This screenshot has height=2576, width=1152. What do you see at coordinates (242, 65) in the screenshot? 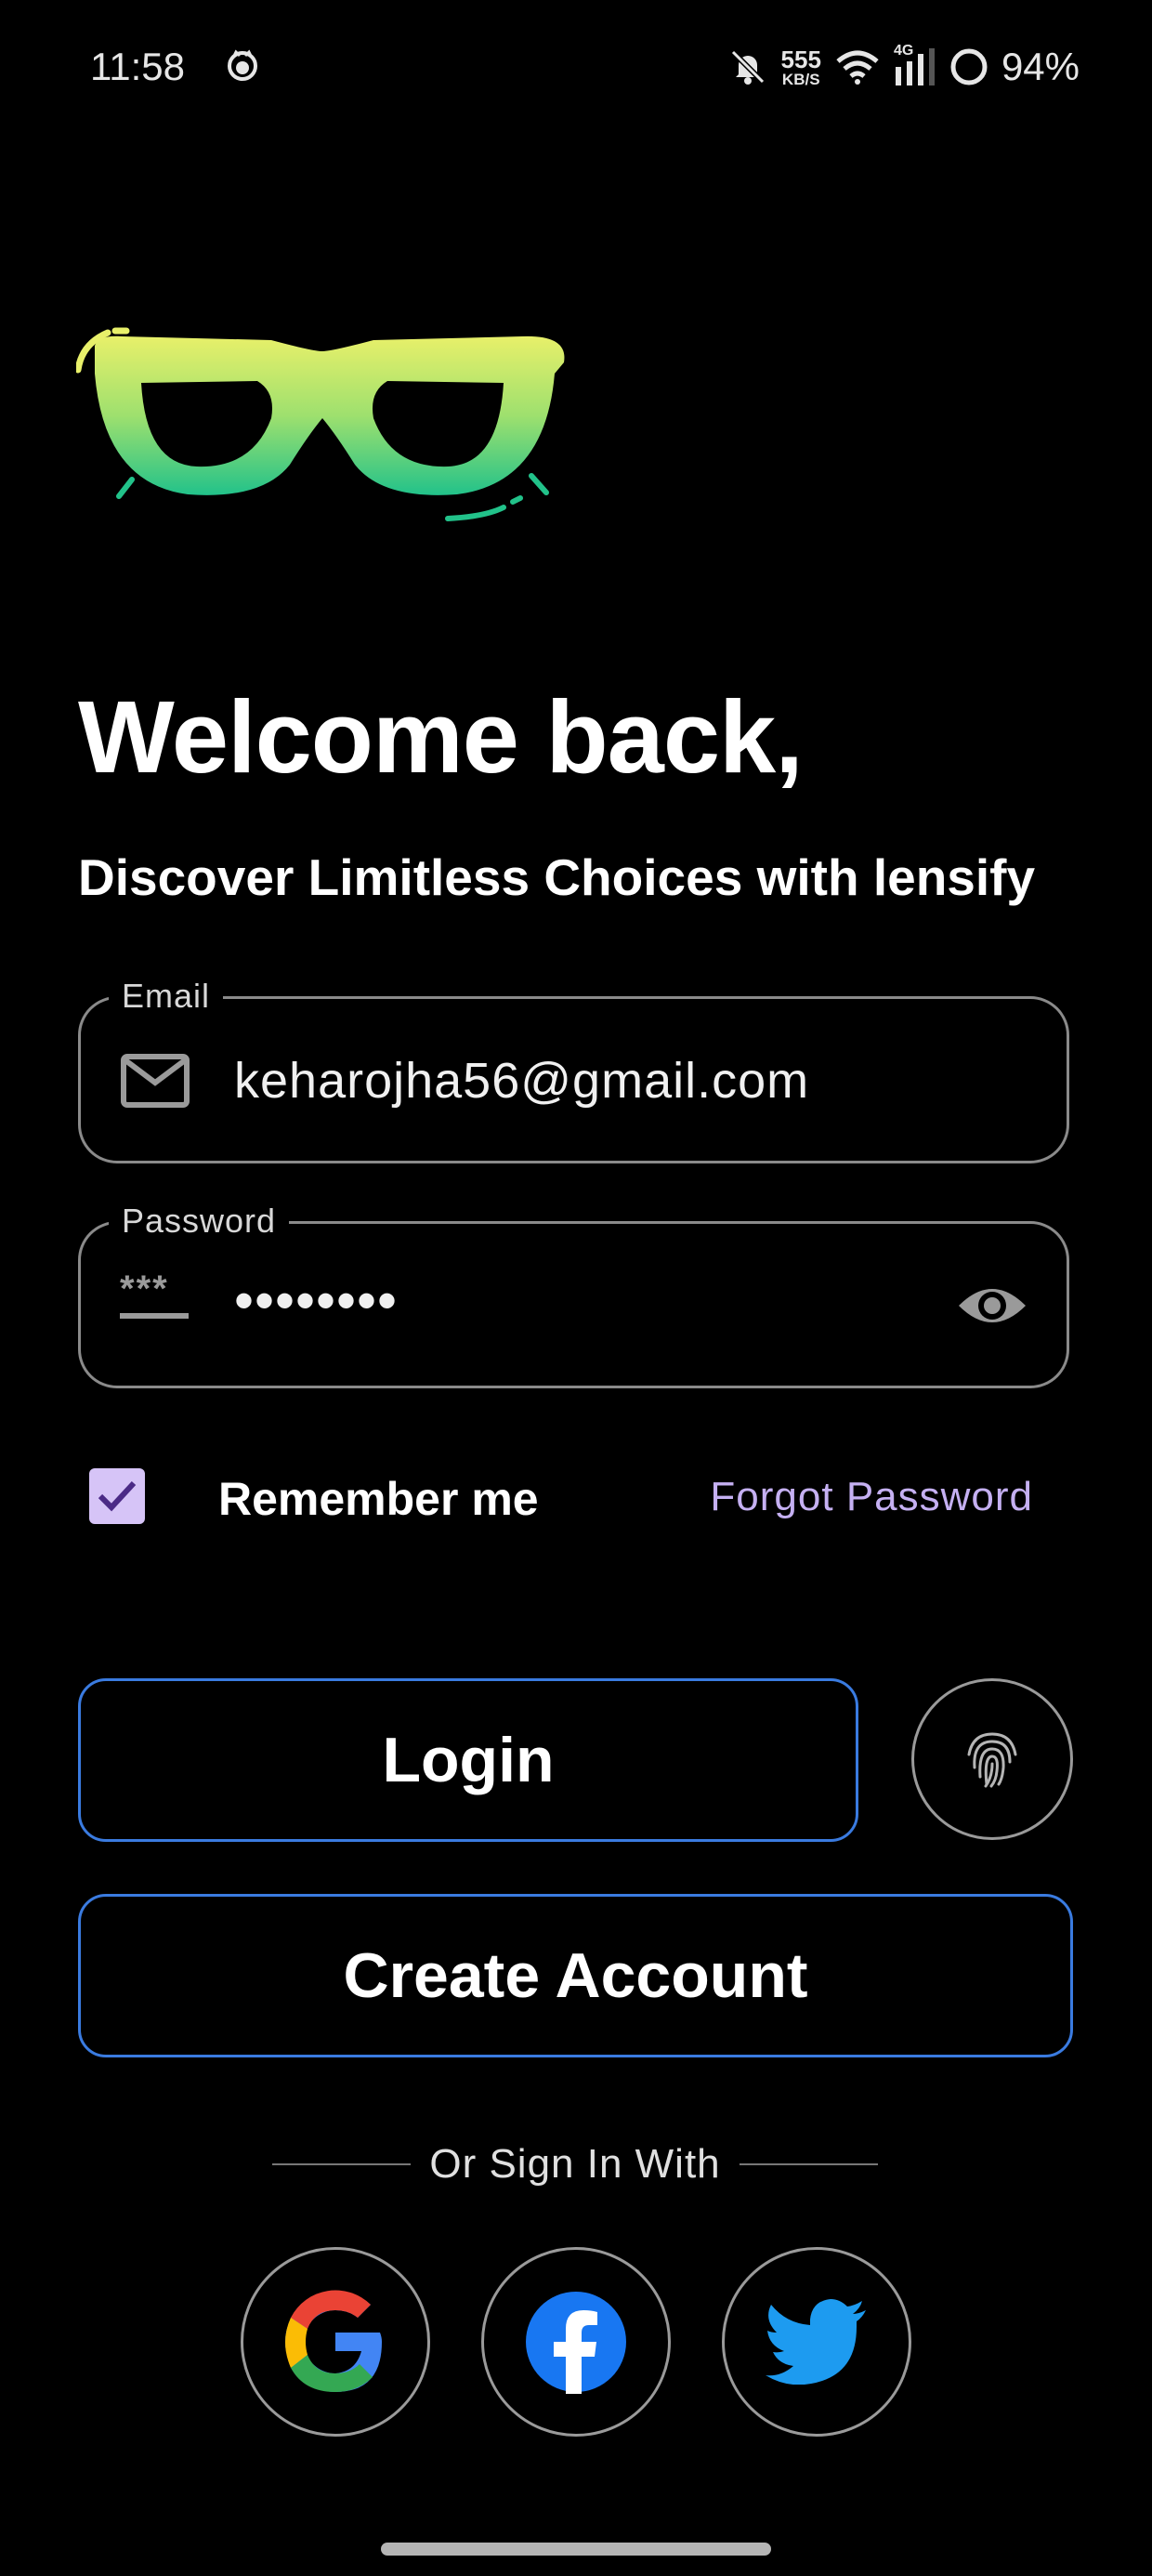
I see `cat-icon` at bounding box center [242, 65].